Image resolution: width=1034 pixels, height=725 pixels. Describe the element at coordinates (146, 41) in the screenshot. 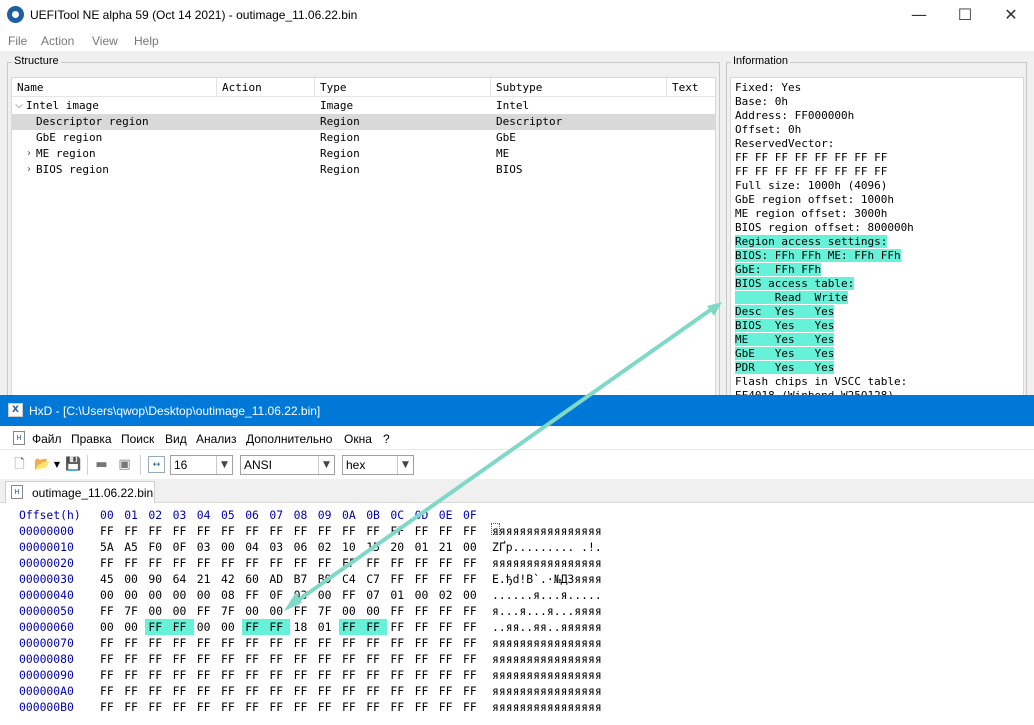

I see `menu-help: Help` at that location.